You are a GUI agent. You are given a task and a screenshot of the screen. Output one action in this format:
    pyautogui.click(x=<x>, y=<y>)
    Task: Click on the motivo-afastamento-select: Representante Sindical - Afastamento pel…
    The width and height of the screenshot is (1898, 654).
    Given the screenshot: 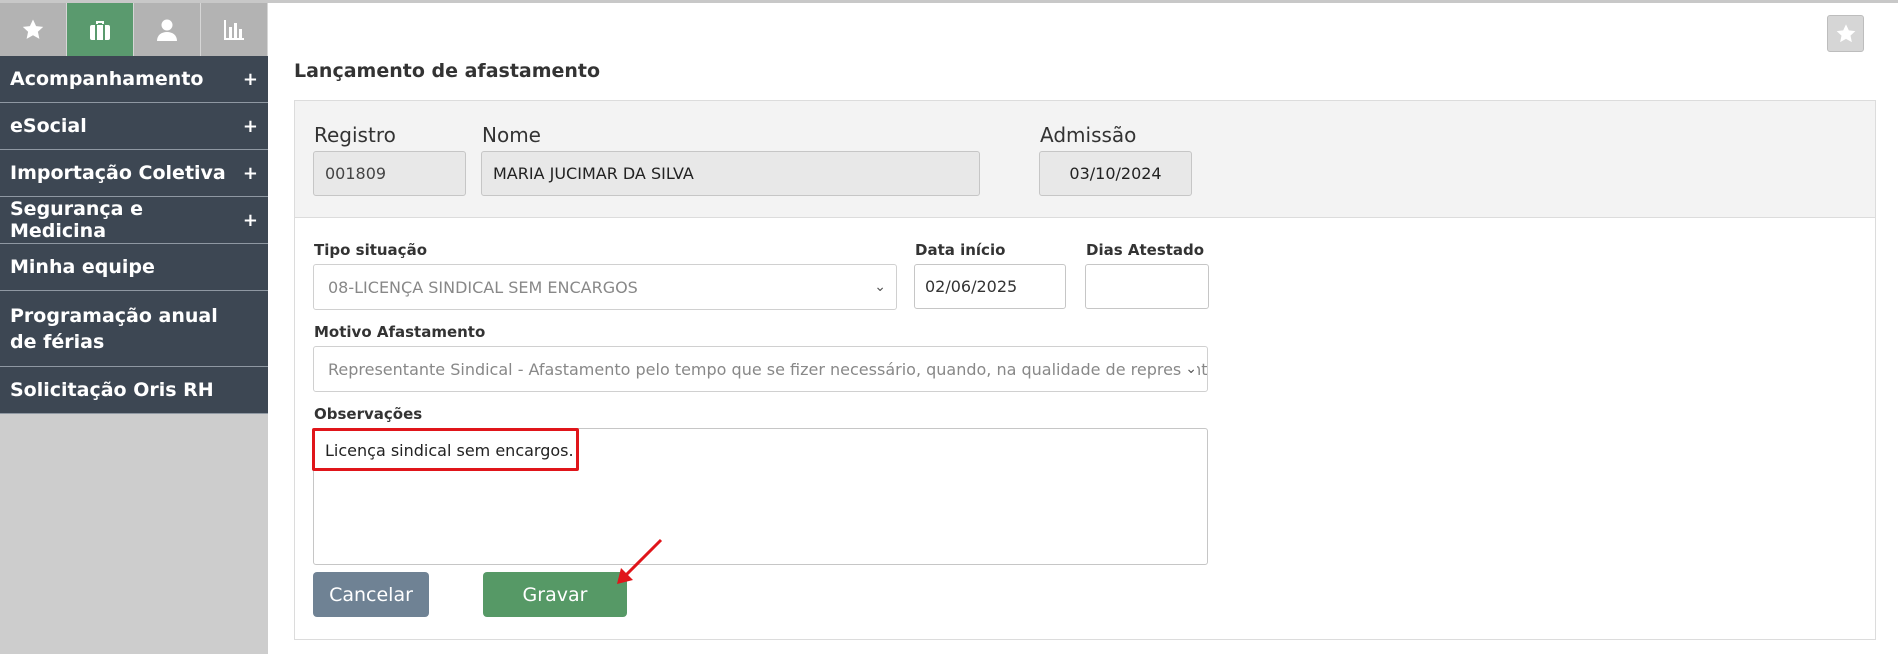 What is the action you would take?
    pyautogui.click(x=760, y=369)
    